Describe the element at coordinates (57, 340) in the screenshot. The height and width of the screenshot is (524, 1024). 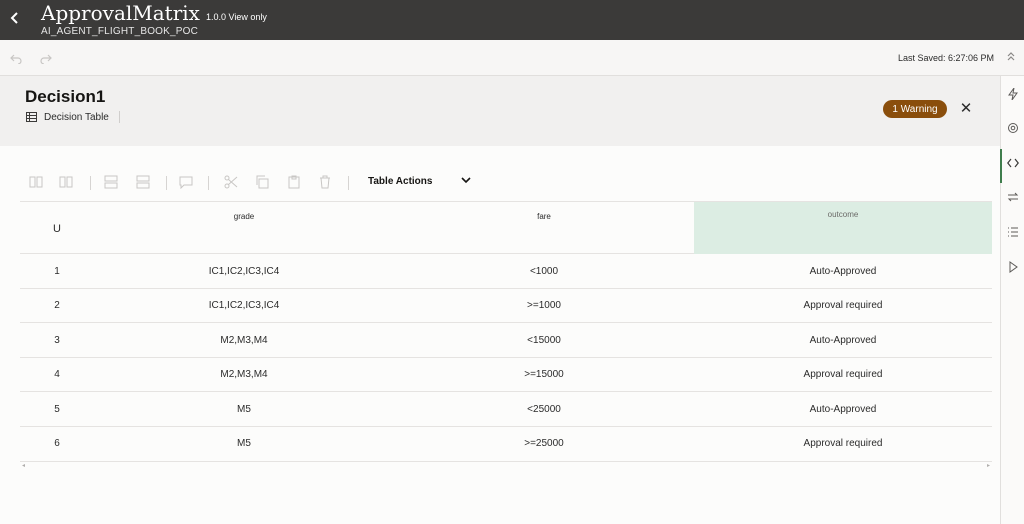
I see `rule-number-cell: 3` at that location.